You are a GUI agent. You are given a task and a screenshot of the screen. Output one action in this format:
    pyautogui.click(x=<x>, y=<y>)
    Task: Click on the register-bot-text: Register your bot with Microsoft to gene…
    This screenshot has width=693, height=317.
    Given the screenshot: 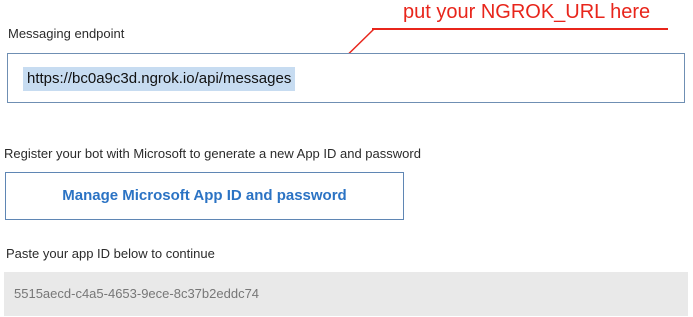 What is the action you would take?
    pyautogui.click(x=212, y=153)
    